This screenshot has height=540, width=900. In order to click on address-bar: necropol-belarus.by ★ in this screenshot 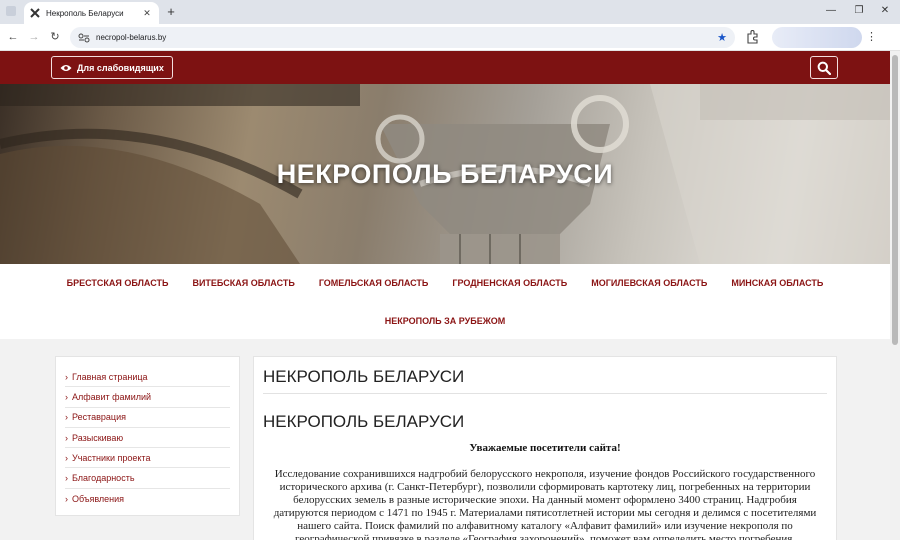, I will do `click(402, 37)`.